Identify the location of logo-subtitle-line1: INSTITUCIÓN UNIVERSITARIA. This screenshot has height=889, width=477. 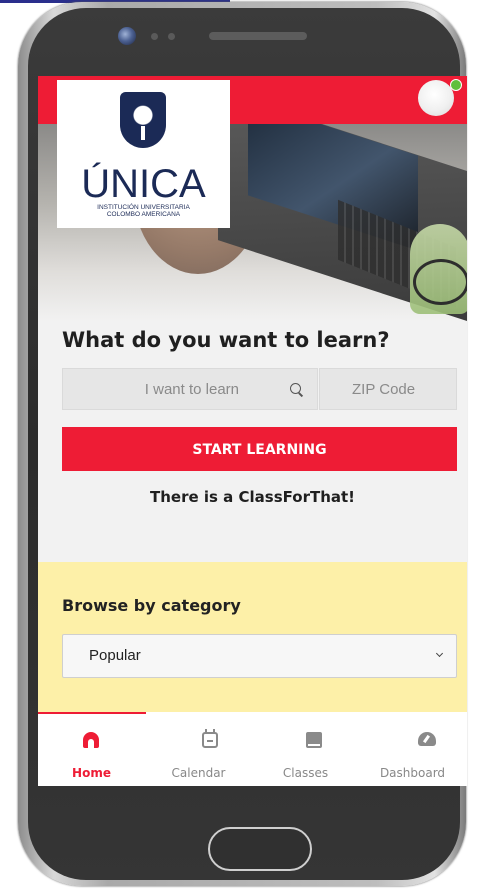
(143, 207).